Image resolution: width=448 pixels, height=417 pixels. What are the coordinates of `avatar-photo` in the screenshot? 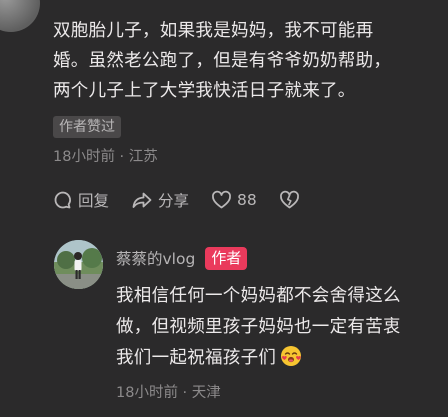 It's located at (78, 264).